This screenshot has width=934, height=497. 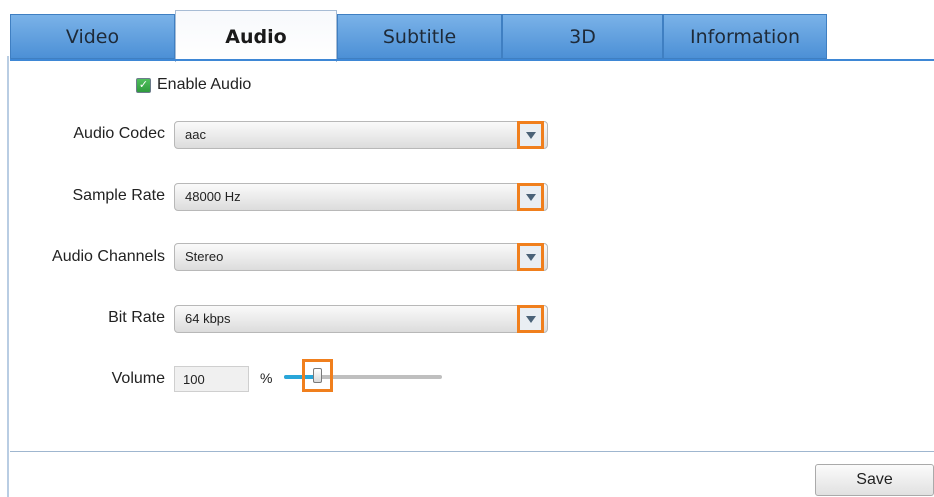 I want to click on enable-audio-label: Enable Audio, so click(x=204, y=84).